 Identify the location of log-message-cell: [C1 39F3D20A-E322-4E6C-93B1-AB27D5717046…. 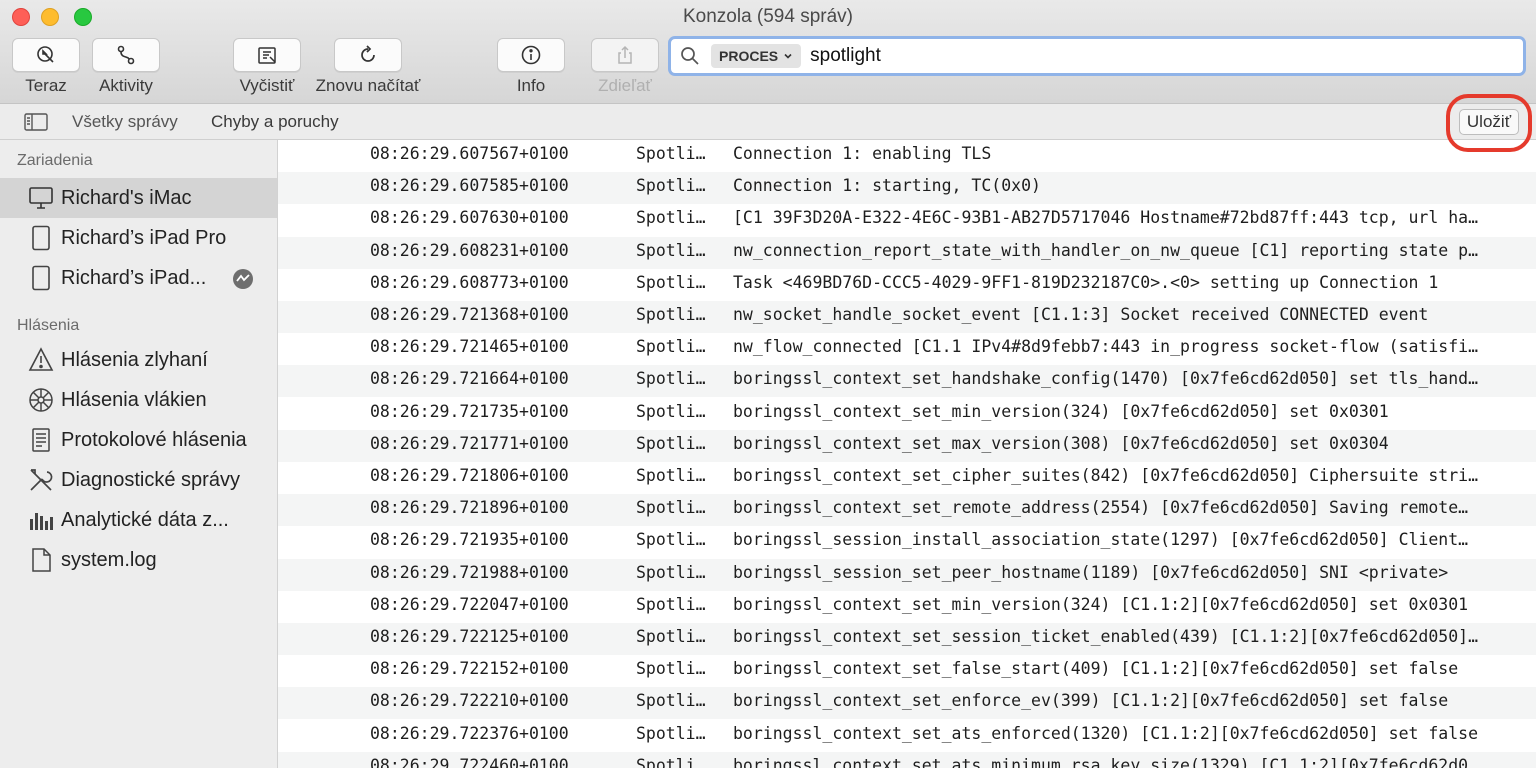
(1106, 218).